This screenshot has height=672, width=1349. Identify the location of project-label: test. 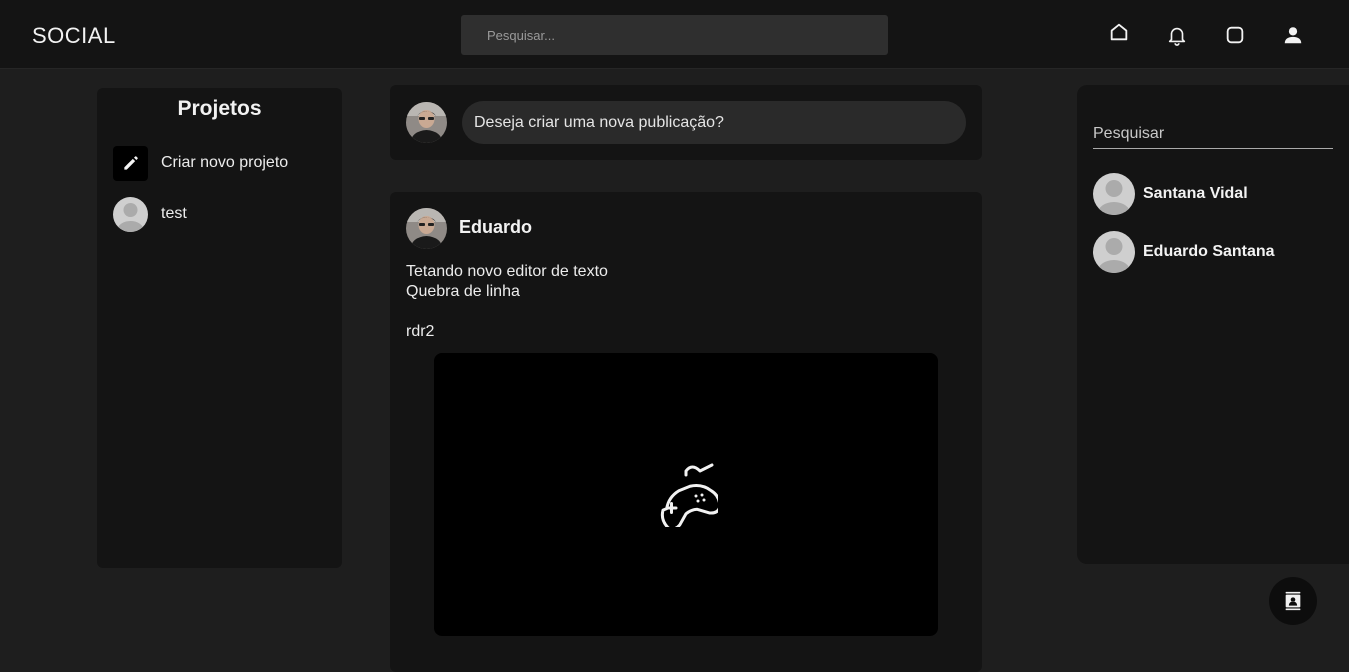
(174, 213).